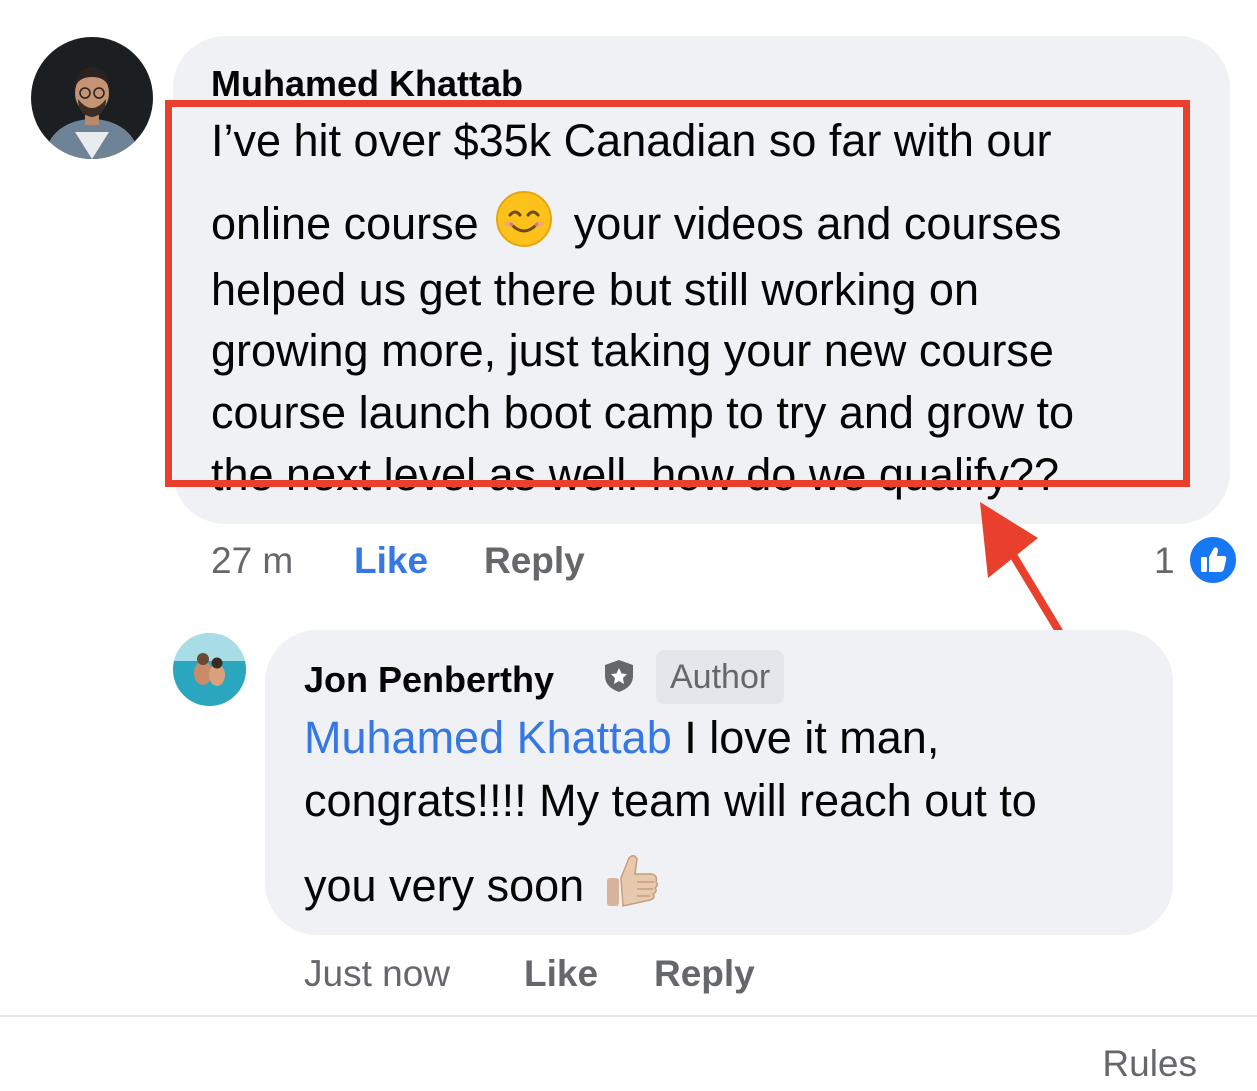  What do you see at coordinates (367, 84) in the screenshot?
I see `comment-author-name: Muhamed Khattab` at bounding box center [367, 84].